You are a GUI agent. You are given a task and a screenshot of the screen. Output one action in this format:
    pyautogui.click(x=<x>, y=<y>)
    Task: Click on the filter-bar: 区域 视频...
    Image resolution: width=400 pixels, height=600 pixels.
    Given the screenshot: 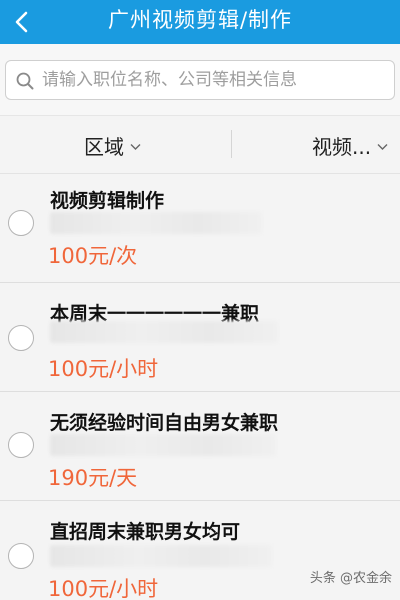 What is the action you would take?
    pyautogui.click(x=200, y=145)
    